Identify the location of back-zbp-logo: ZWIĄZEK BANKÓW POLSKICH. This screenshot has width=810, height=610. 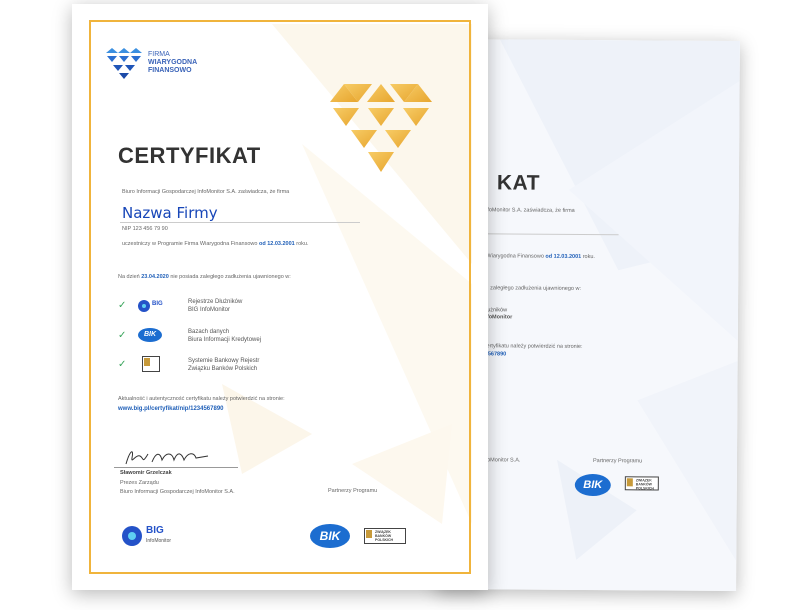
(641, 483).